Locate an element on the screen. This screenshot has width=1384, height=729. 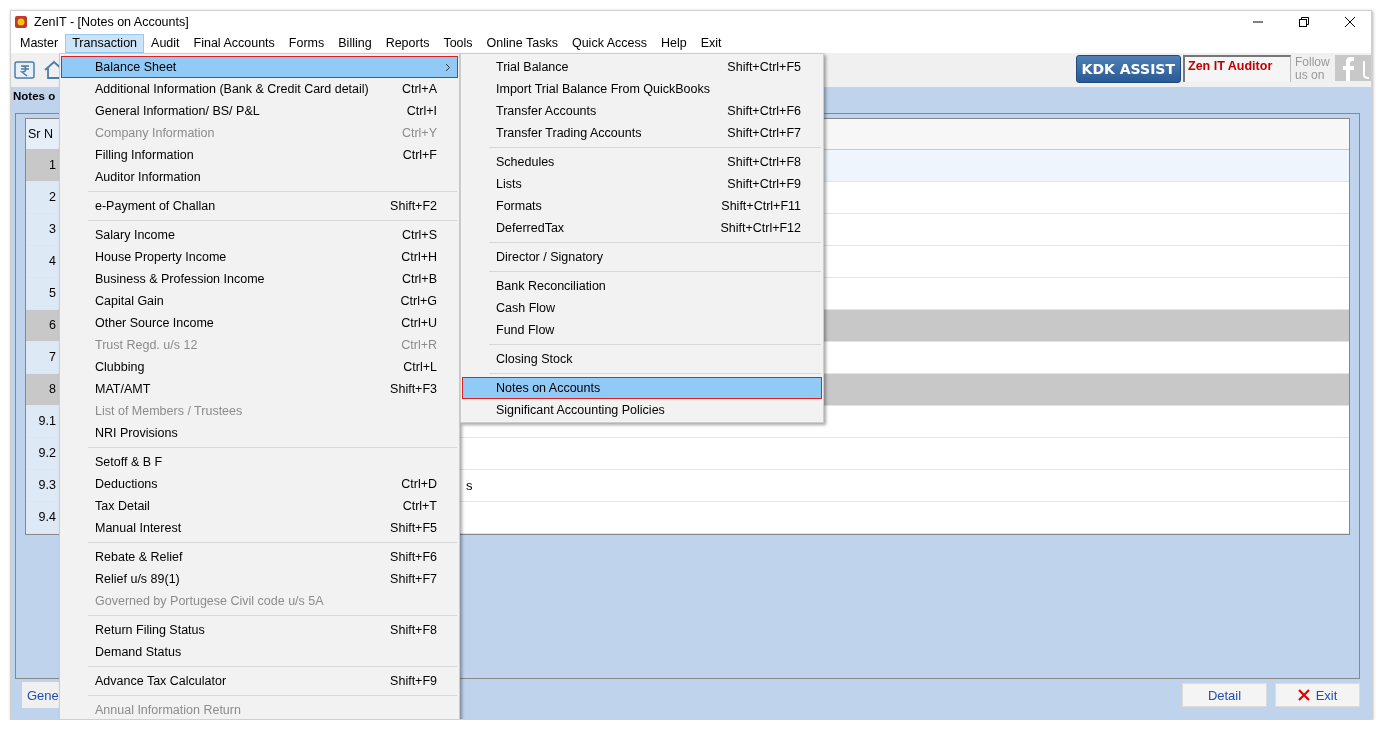
menu-item: Tax Detail Ctrl+T is located at coordinates (259, 506).